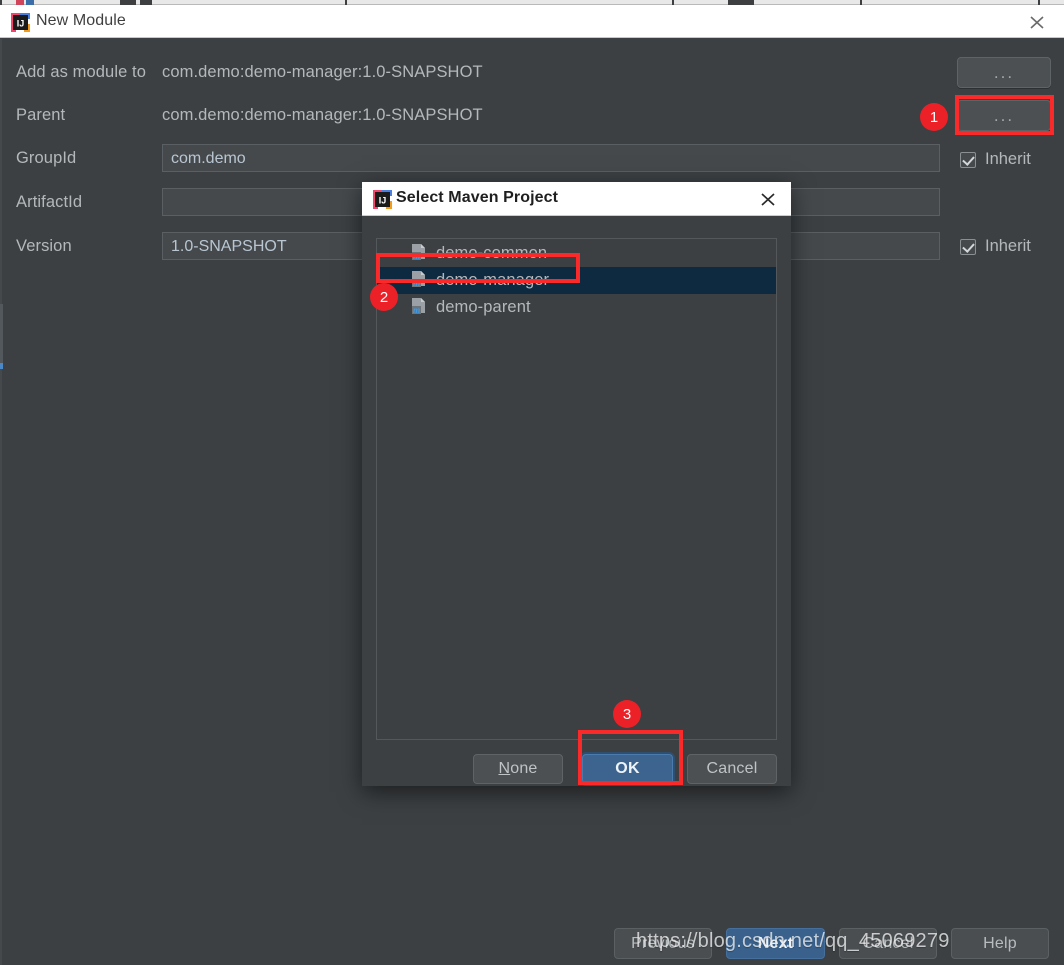 The image size is (1064, 965). Describe the element at coordinates (663, 943) in the screenshot. I see `previous-button: Previous` at that location.